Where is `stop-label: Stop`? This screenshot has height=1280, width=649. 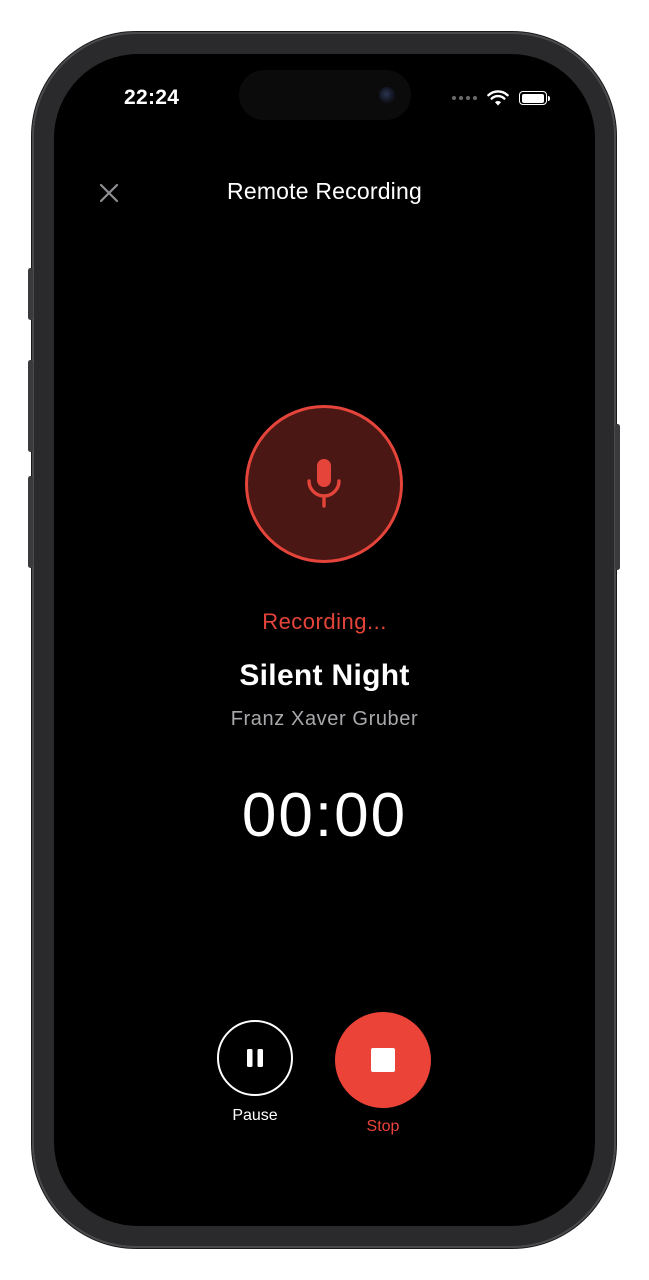 stop-label: Stop is located at coordinates (383, 1126).